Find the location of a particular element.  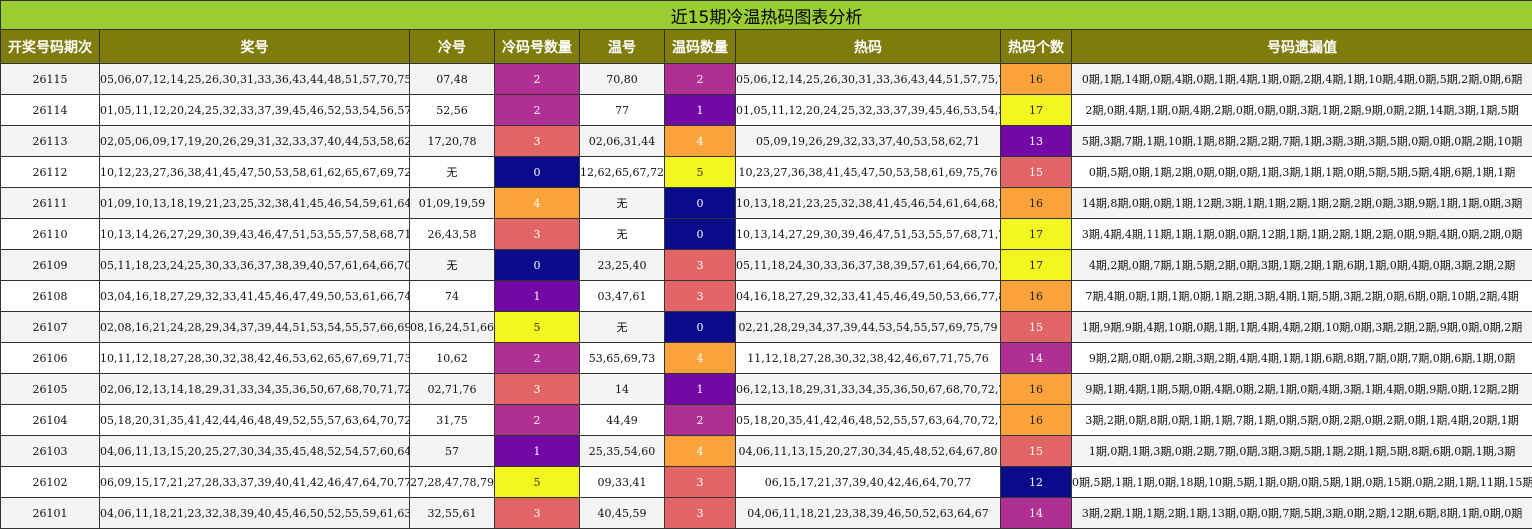

header-hot: 热码 is located at coordinates (868, 46).